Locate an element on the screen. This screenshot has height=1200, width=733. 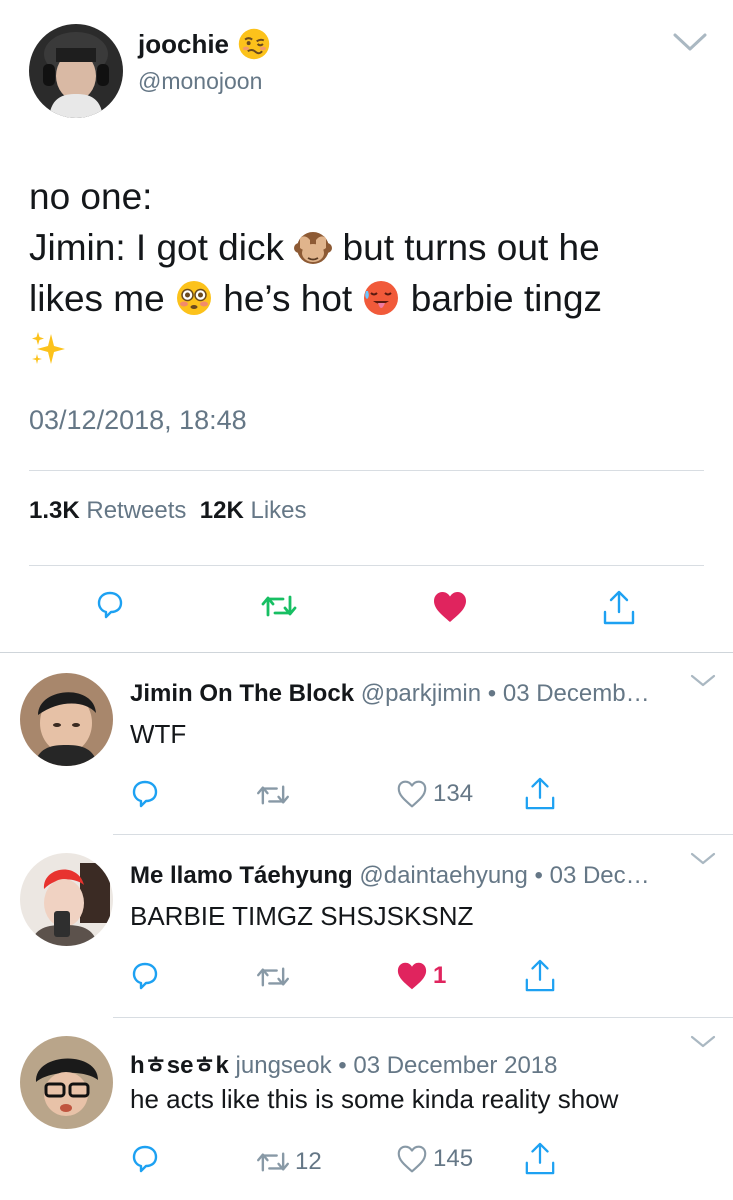
tweet-line is located at coordinates (369, 349).